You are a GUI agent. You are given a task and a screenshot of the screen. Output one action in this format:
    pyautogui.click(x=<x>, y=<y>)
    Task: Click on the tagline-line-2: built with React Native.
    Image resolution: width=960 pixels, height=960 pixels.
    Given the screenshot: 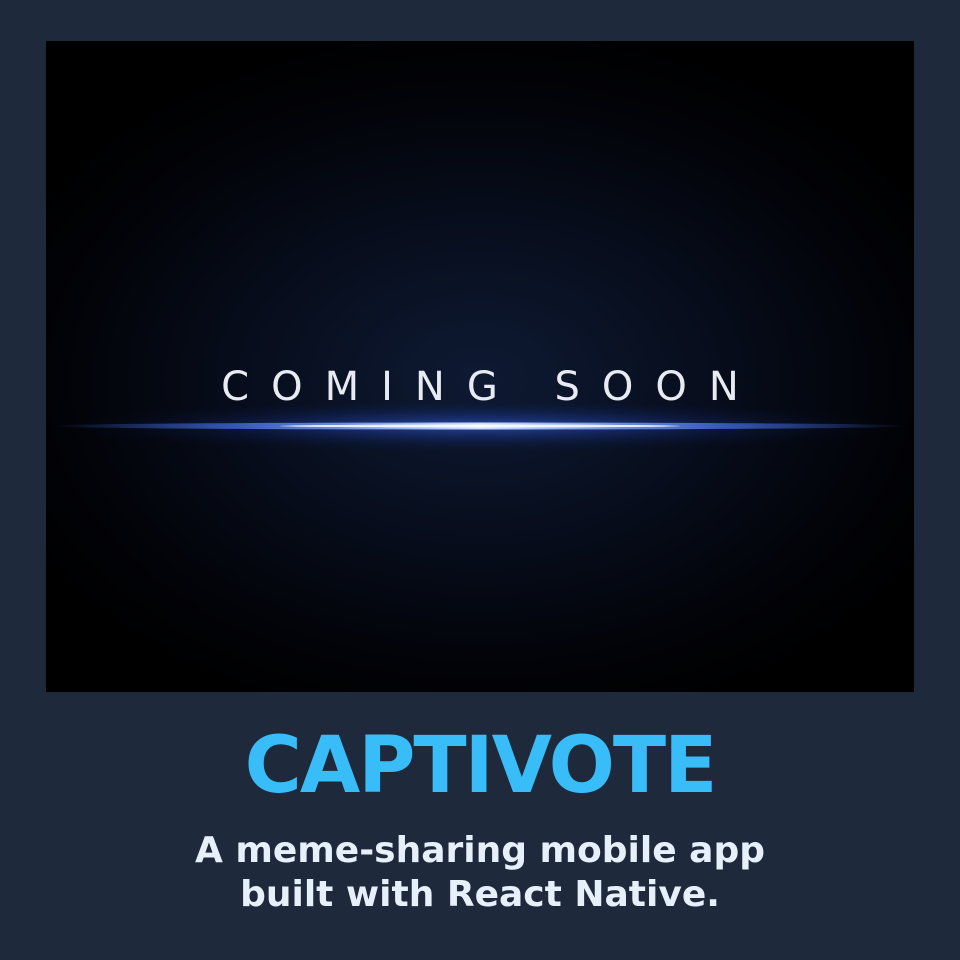 What is the action you would take?
    pyautogui.click(x=480, y=894)
    